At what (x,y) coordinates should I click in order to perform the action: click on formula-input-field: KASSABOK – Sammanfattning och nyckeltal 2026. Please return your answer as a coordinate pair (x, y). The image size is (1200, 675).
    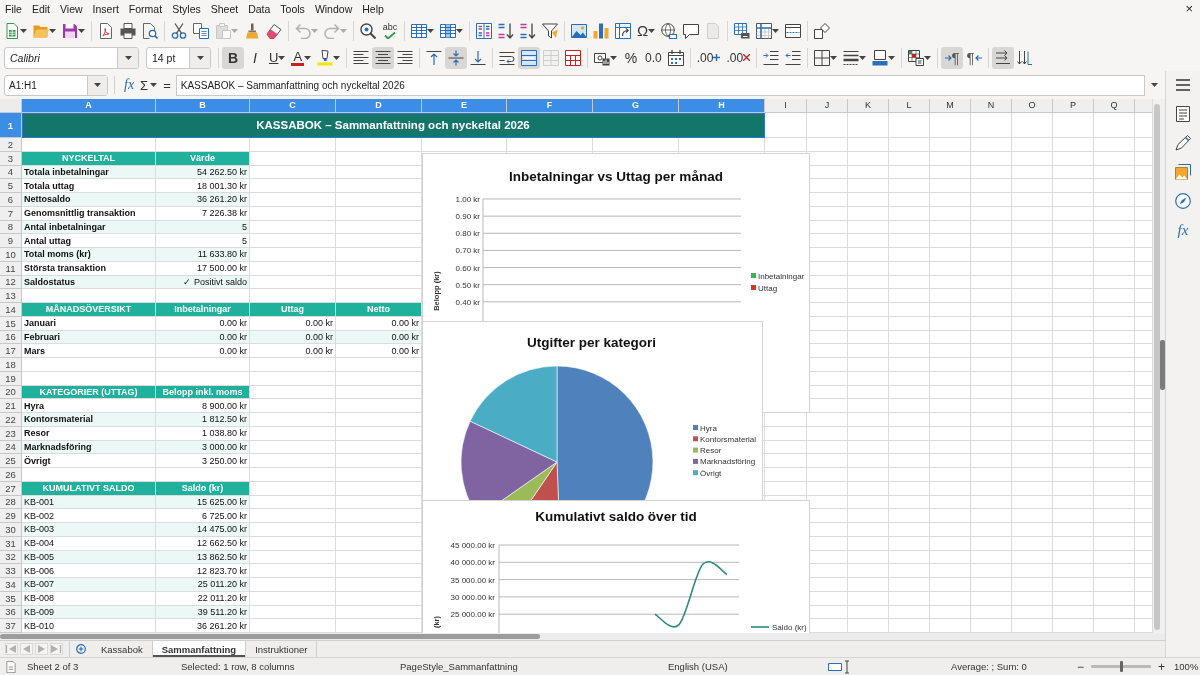
    Looking at the image, I should click on (660, 85).